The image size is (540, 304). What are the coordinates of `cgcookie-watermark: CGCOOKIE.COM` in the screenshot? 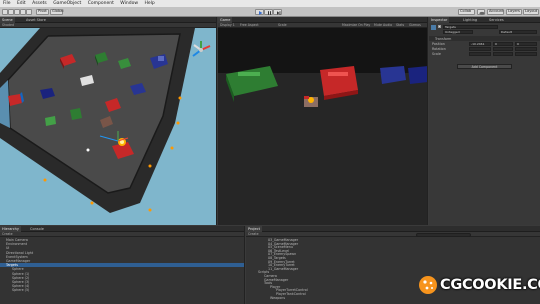 It's located at (479, 285).